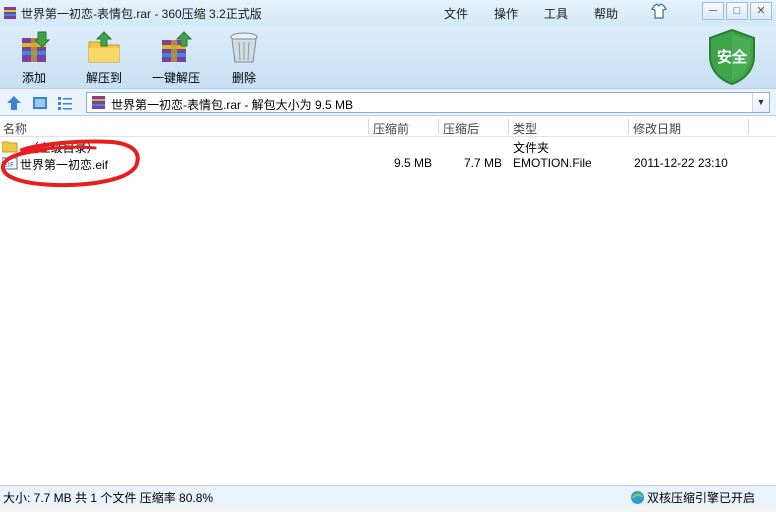 This screenshot has height=512, width=776. I want to click on menu-operate-label: 操作, so click(506, 13).